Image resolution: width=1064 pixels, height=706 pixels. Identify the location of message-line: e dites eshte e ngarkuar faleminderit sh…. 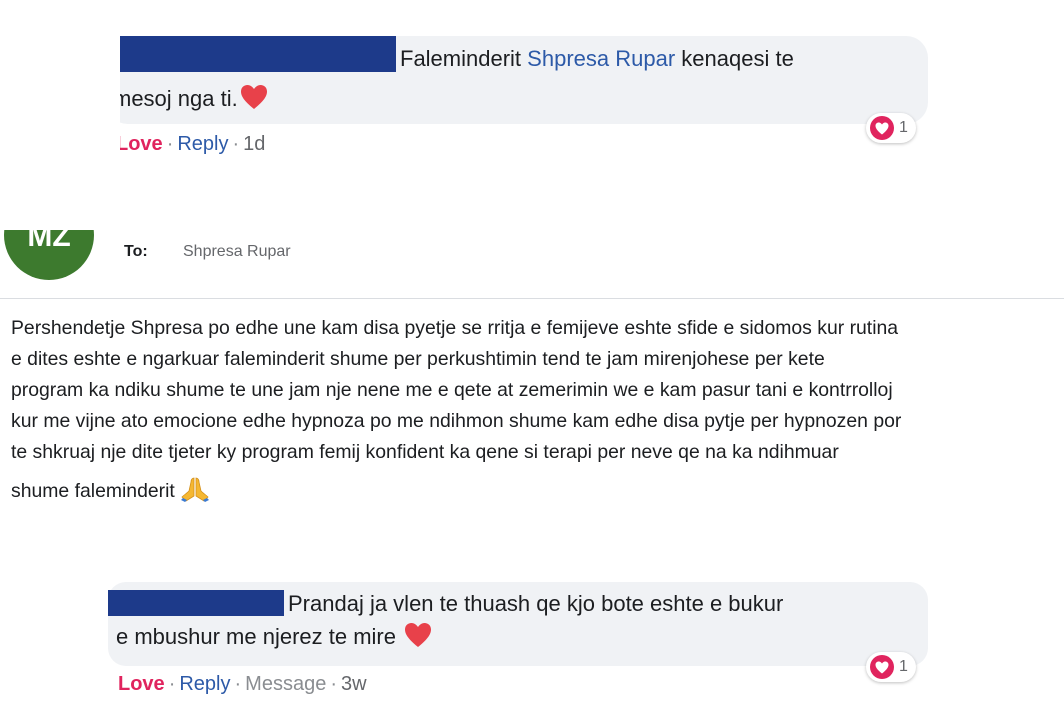
(418, 359).